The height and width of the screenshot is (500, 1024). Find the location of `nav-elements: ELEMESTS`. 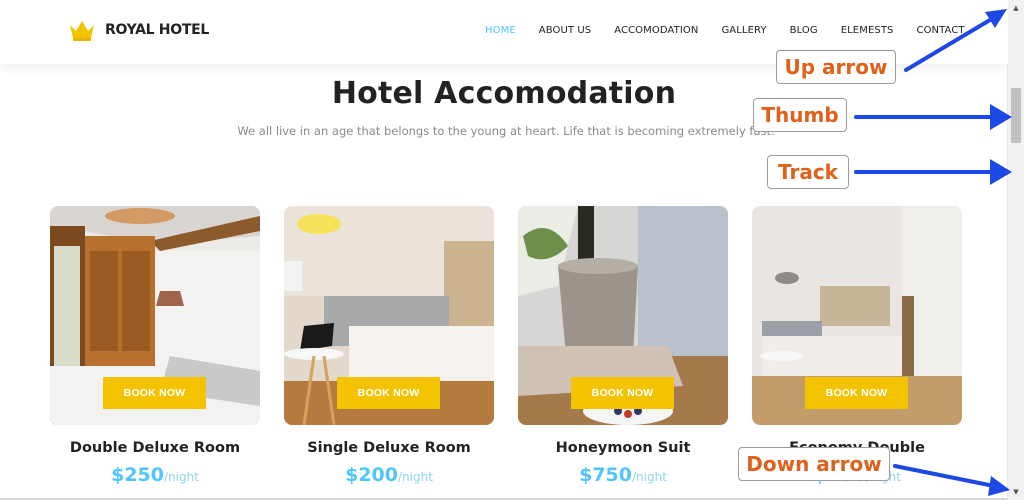

nav-elements: ELEMESTS is located at coordinates (867, 30).